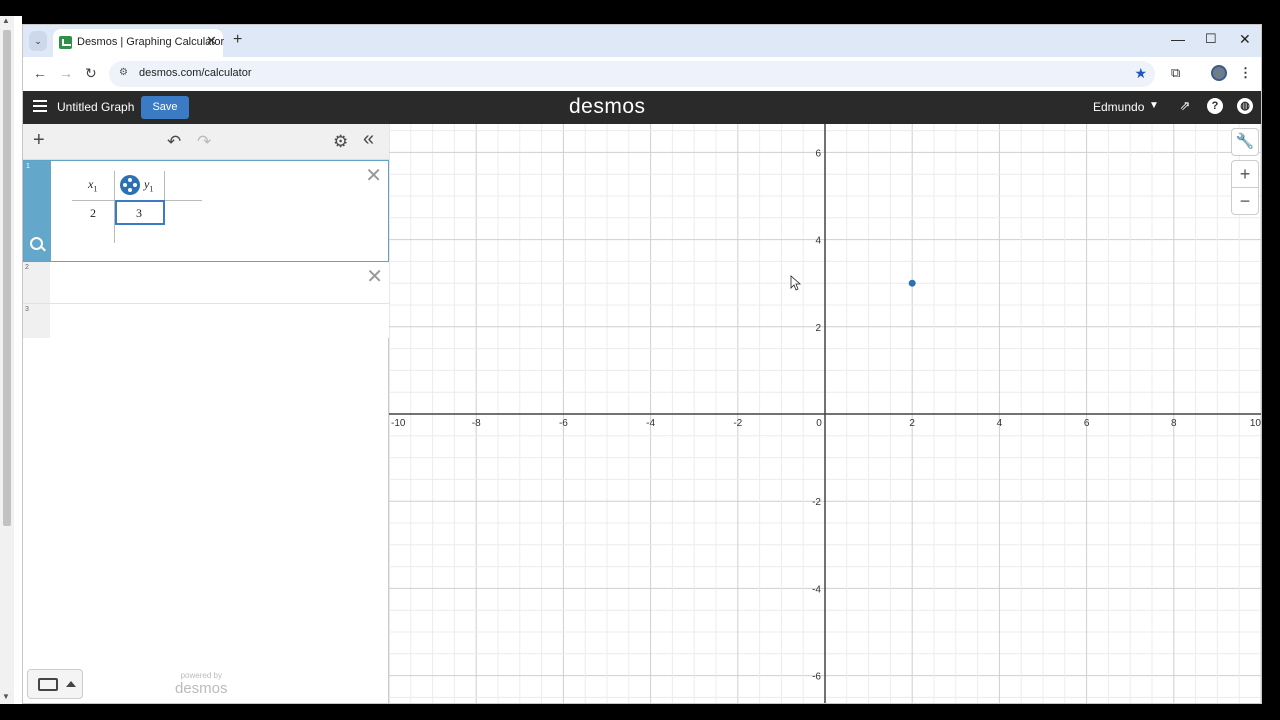 This screenshot has height=720, width=1280. Describe the element at coordinates (206, 211) in the screenshot. I see `expression-row-table: 1 x1 y1 2 3 ✕` at that location.